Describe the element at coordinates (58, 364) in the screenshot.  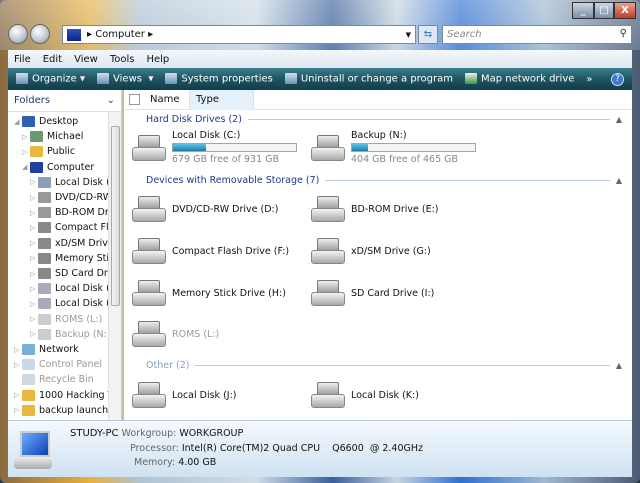
I see `tree-item: ▷ Control Panel` at that location.